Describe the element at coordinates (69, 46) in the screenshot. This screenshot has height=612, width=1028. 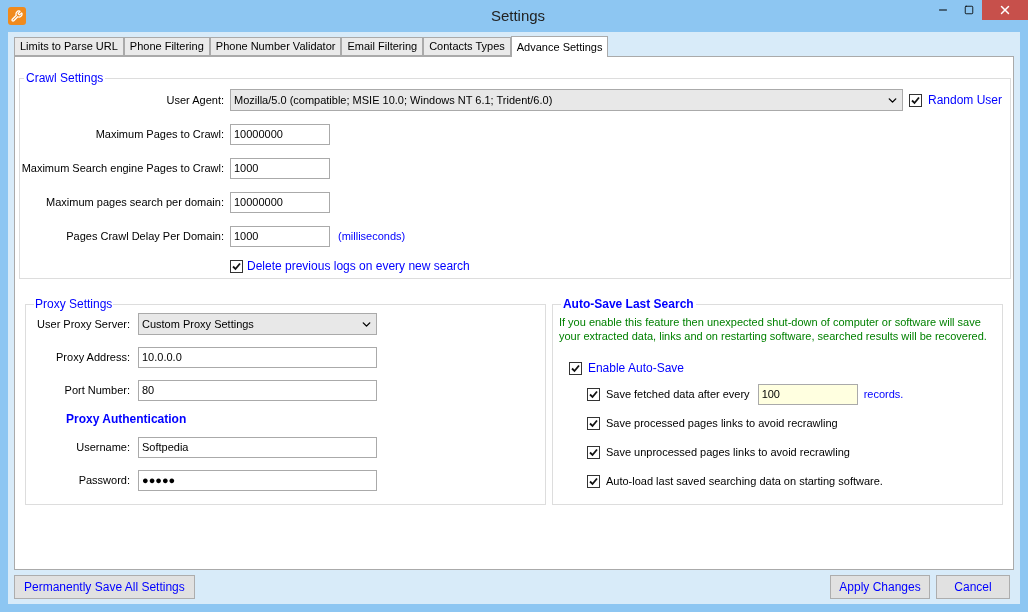
I see `tab: Limits to Parse URL` at that location.